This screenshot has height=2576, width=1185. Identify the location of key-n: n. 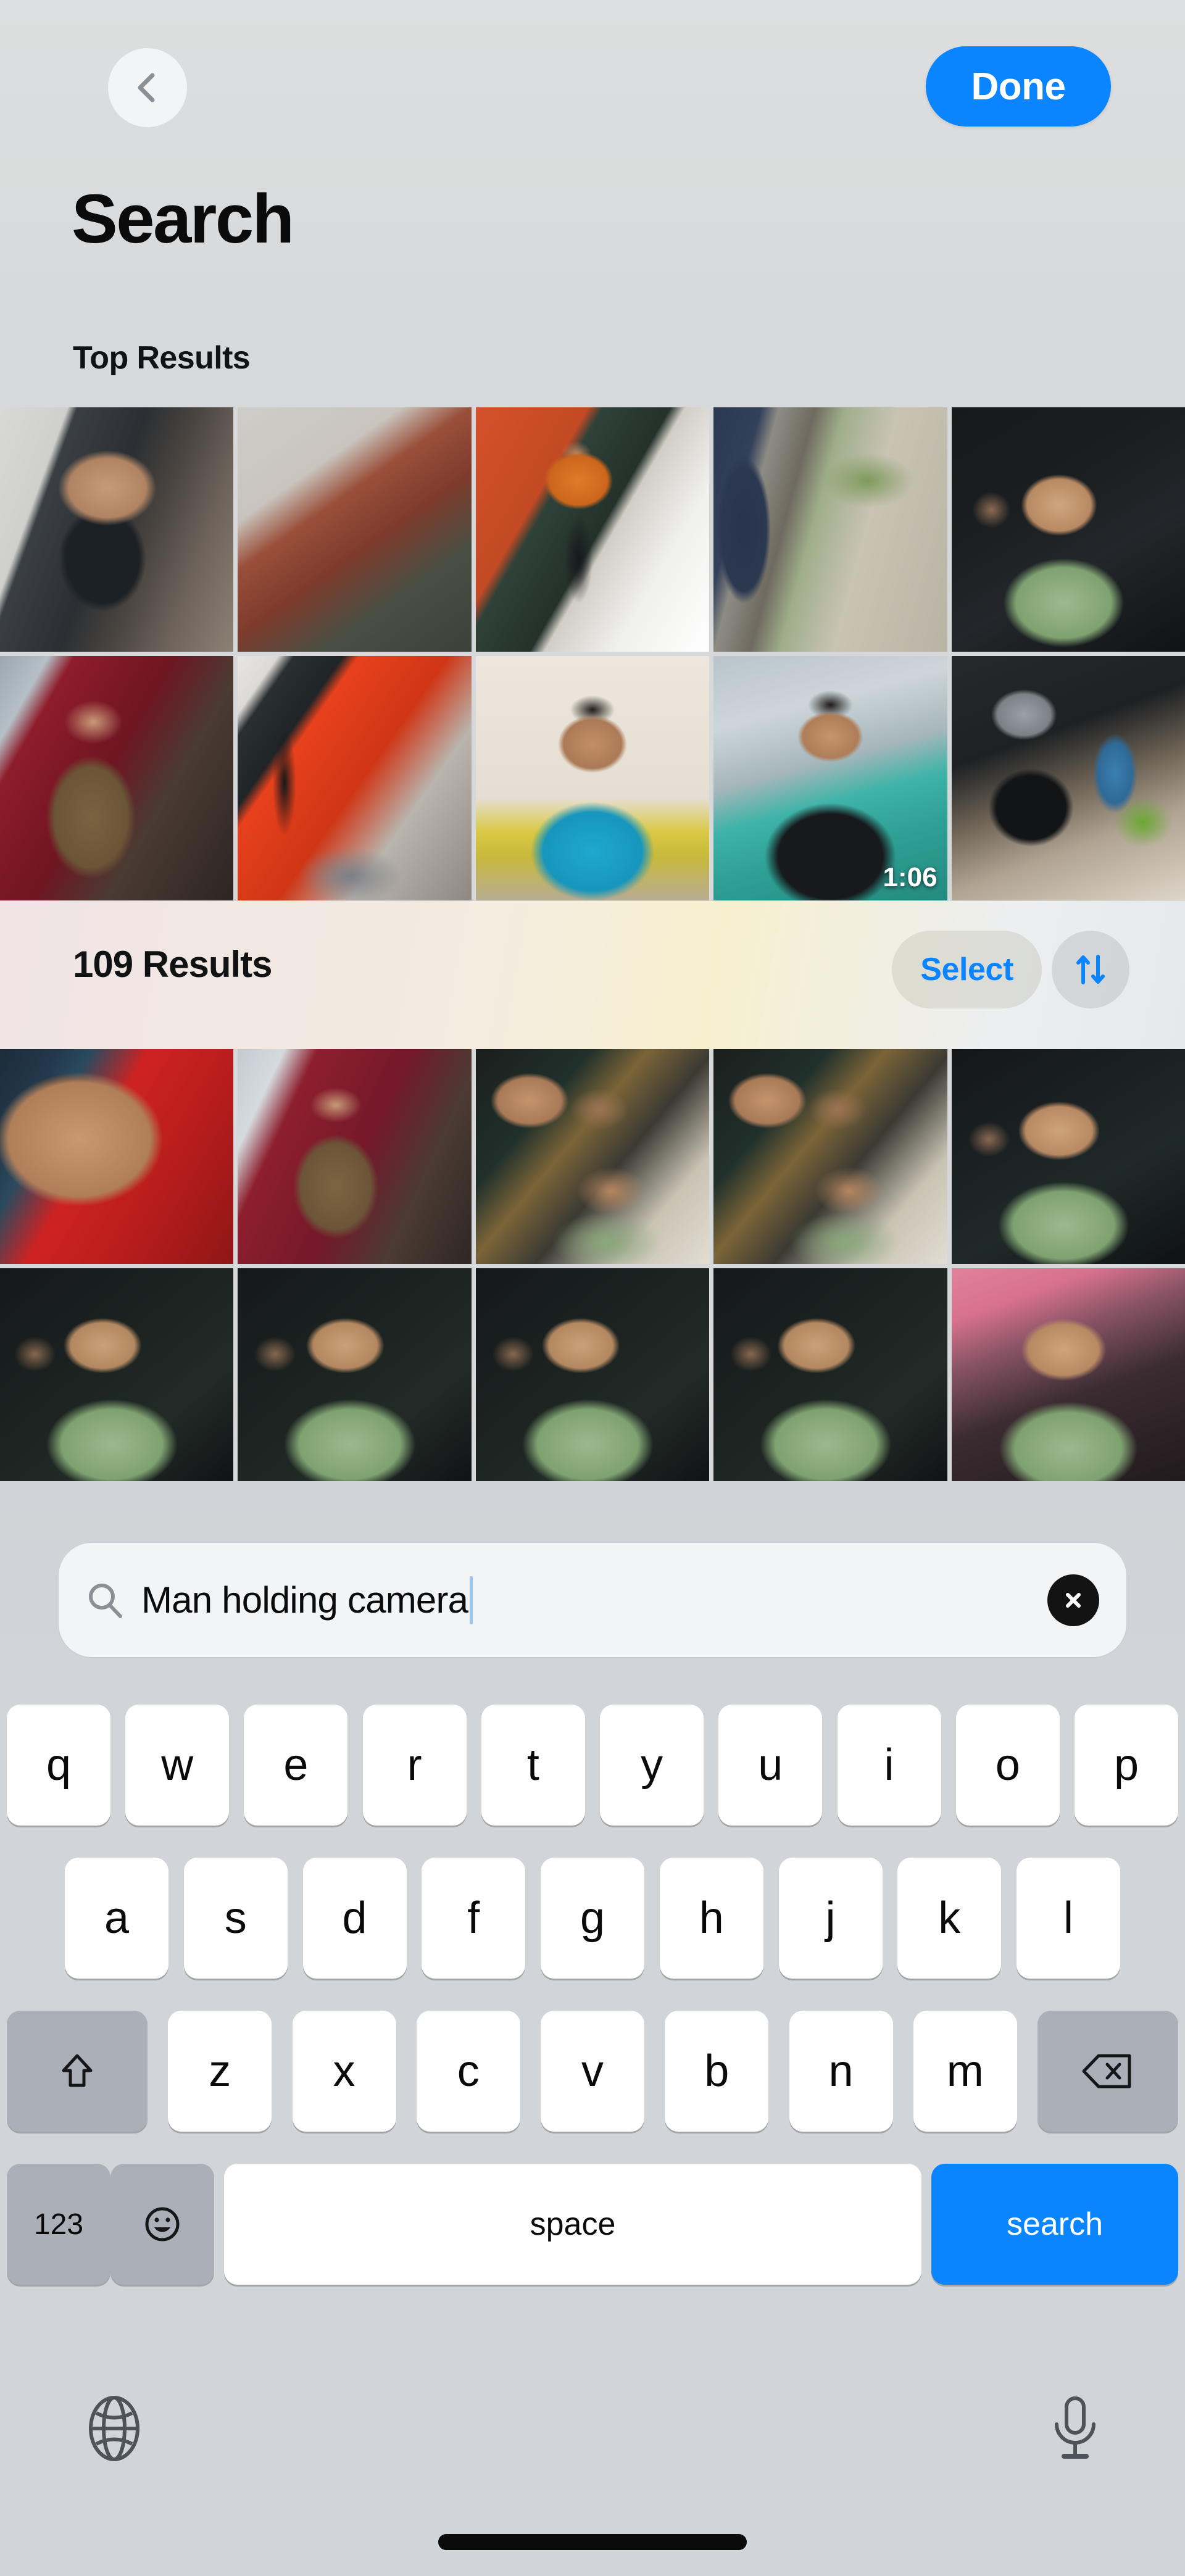
(841, 2071).